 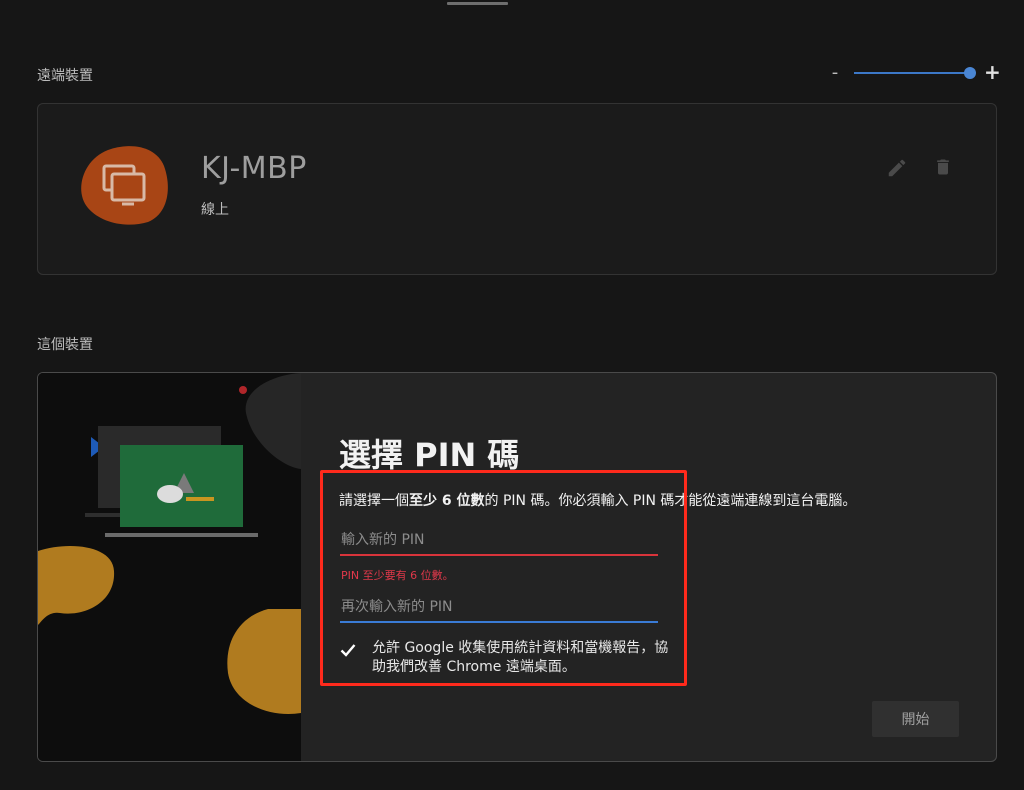 What do you see at coordinates (169, 567) in the screenshot?
I see `setup-illustration` at bounding box center [169, 567].